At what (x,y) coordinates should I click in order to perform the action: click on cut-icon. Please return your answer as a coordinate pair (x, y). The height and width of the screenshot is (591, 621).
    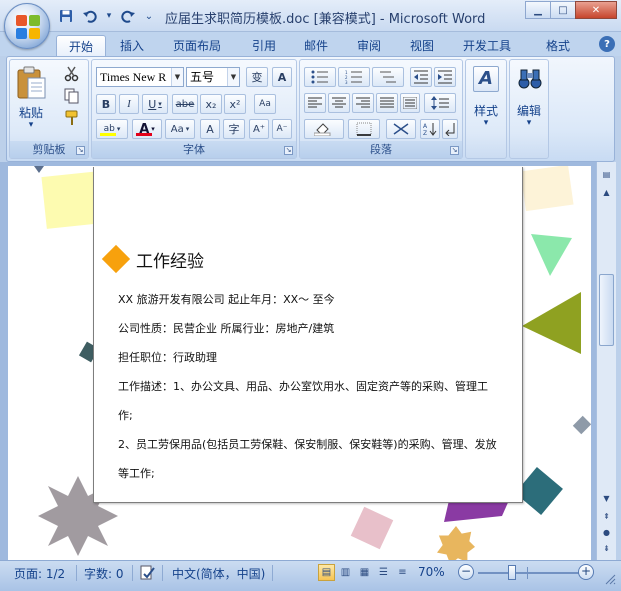
    Looking at the image, I should click on (73, 74).